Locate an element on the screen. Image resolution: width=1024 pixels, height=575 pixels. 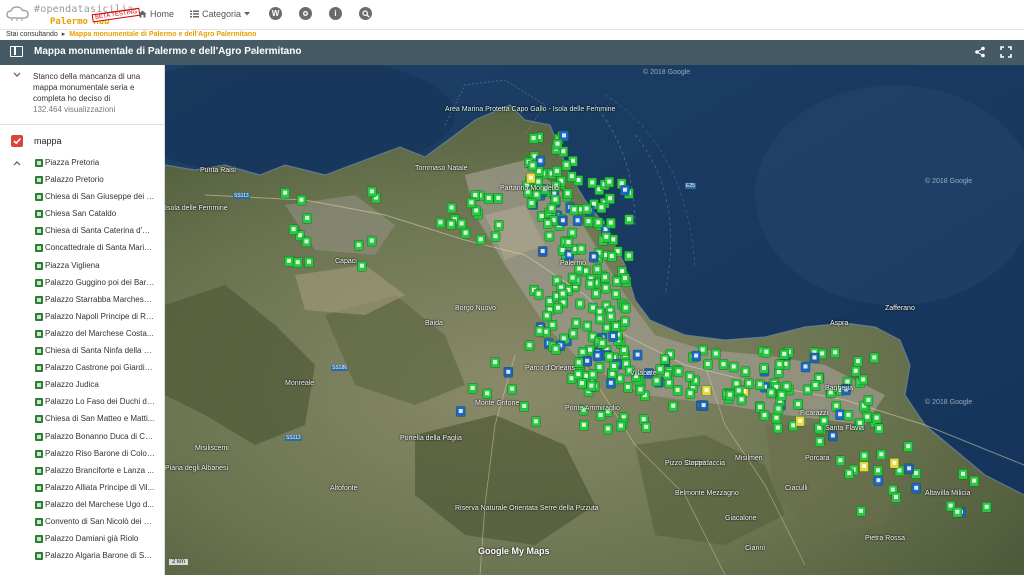
google-my-maps-logo: Google My Maps is located at coordinates (514, 551).